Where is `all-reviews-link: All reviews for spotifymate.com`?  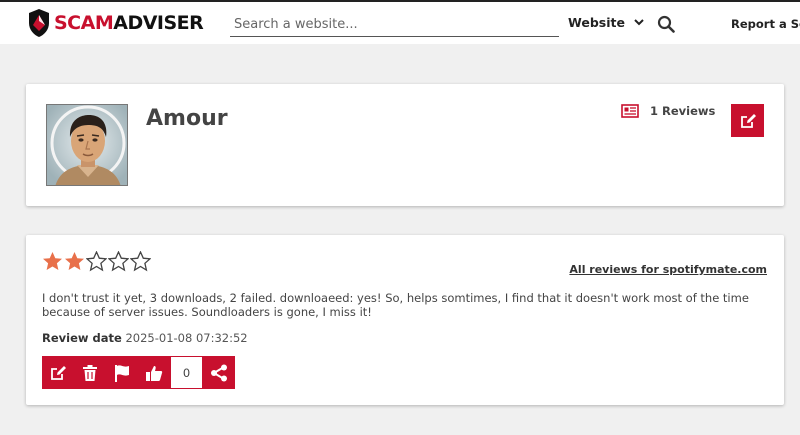
all-reviews-link: All reviews for spotifymate.com is located at coordinates (668, 269).